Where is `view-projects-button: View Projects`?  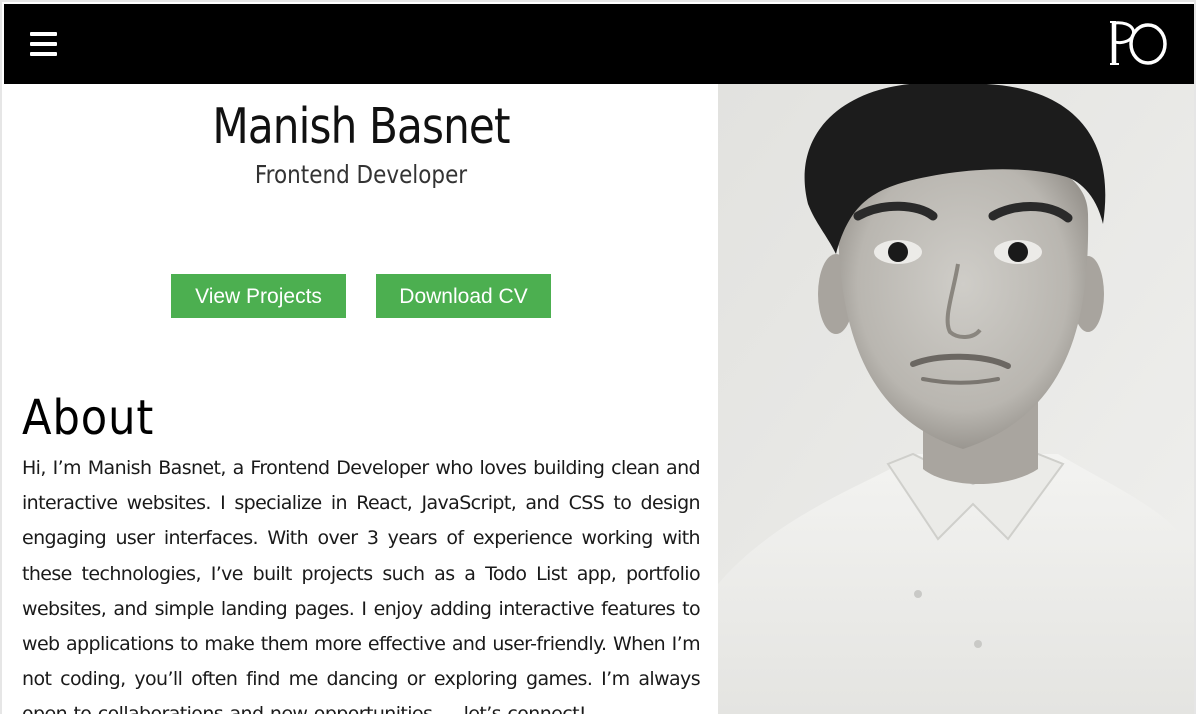
view-projects-button: View Projects is located at coordinates (258, 296).